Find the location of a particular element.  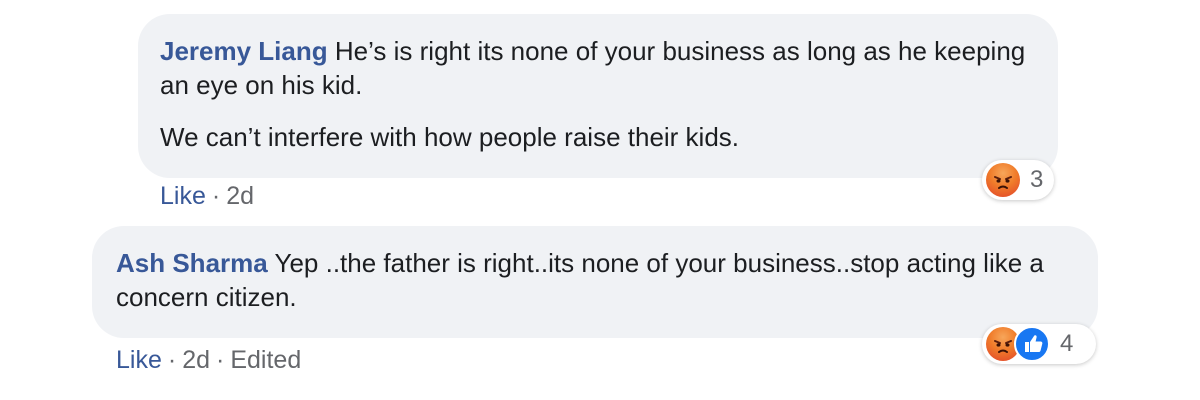

edited-label: Edited is located at coordinates (265, 360).